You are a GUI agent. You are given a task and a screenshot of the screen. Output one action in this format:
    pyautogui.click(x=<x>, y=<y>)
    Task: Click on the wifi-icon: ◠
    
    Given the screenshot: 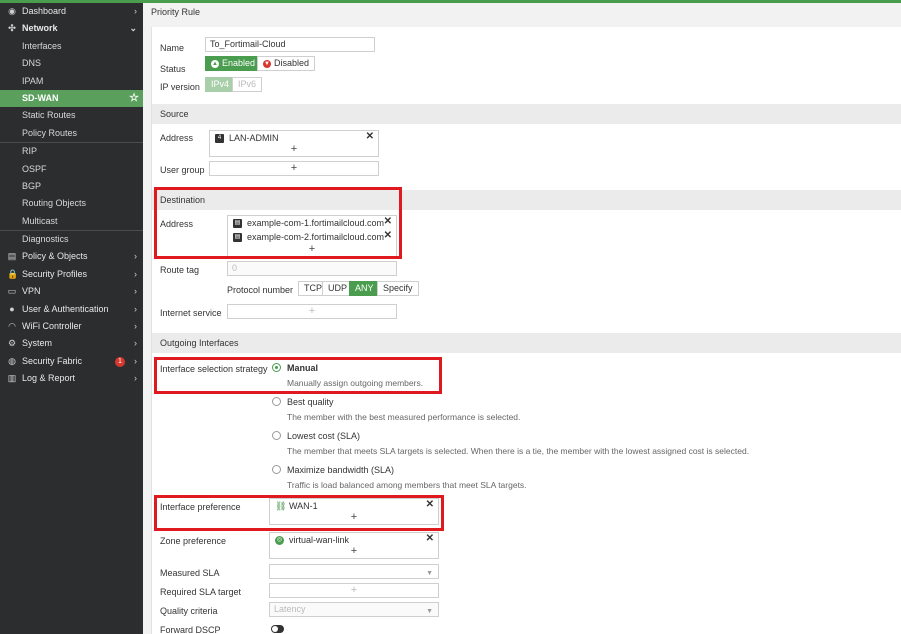 What is the action you would take?
    pyautogui.click(x=12, y=326)
    